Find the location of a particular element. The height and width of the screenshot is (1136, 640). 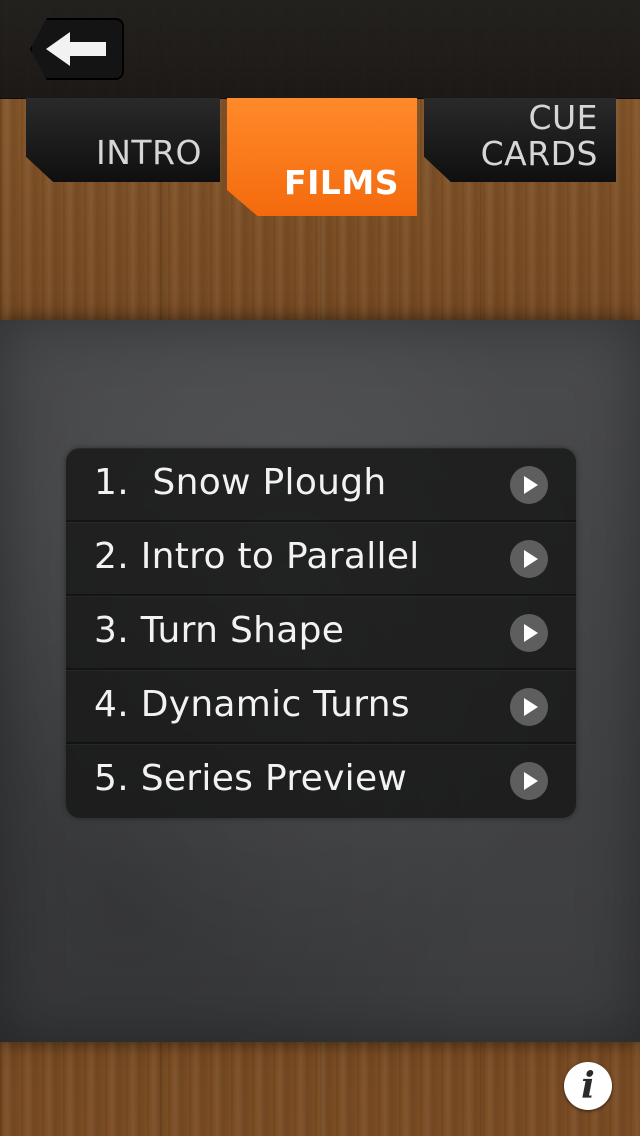

film-item-snow-plough: 1. Snow Plough is located at coordinates (321, 485).